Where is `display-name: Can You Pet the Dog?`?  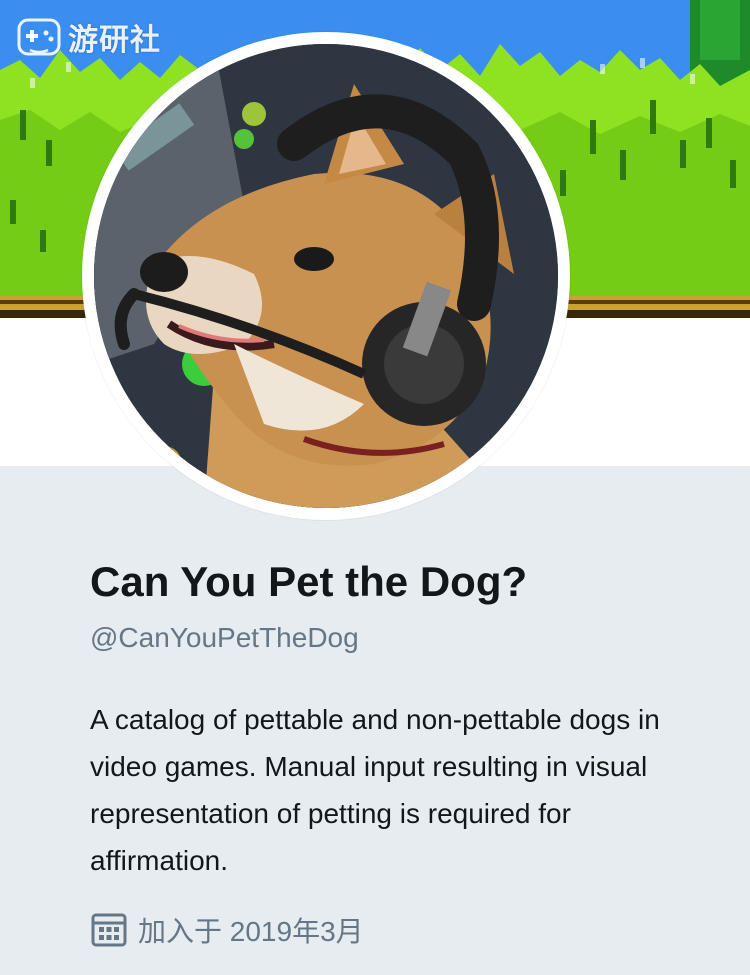
display-name: Can You Pet the Dog? is located at coordinates (309, 581).